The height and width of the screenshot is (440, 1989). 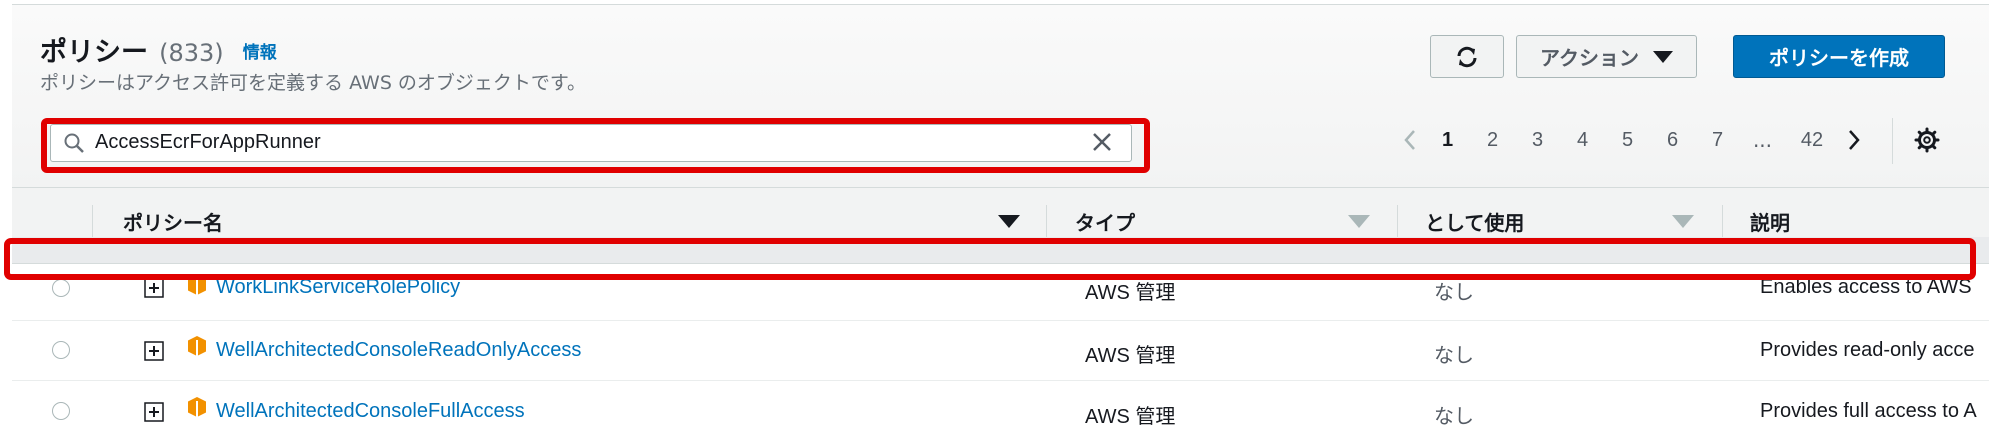 I want to click on policy-count: (833), so click(x=191, y=53).